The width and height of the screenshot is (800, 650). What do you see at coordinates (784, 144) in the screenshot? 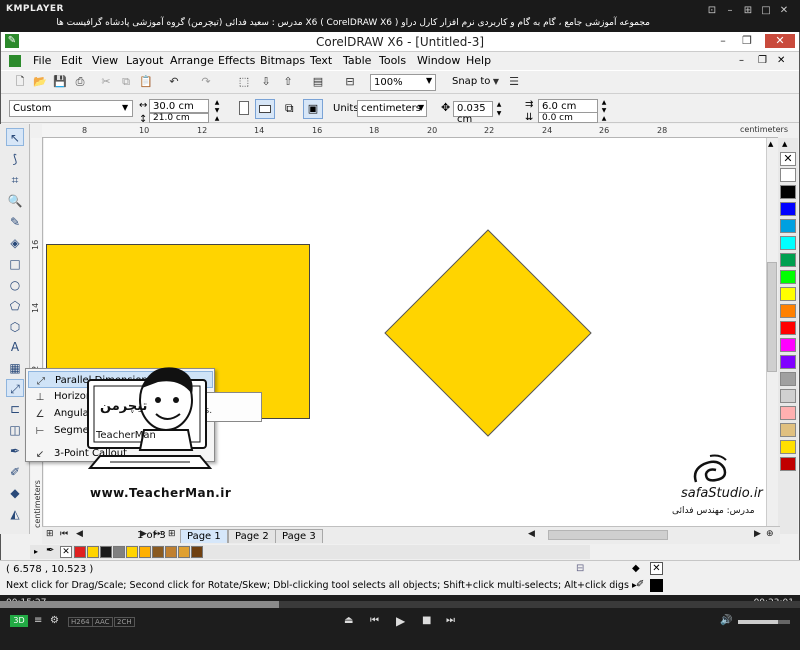
I see `palette-scroll-up-icon: ▲` at bounding box center [784, 144].